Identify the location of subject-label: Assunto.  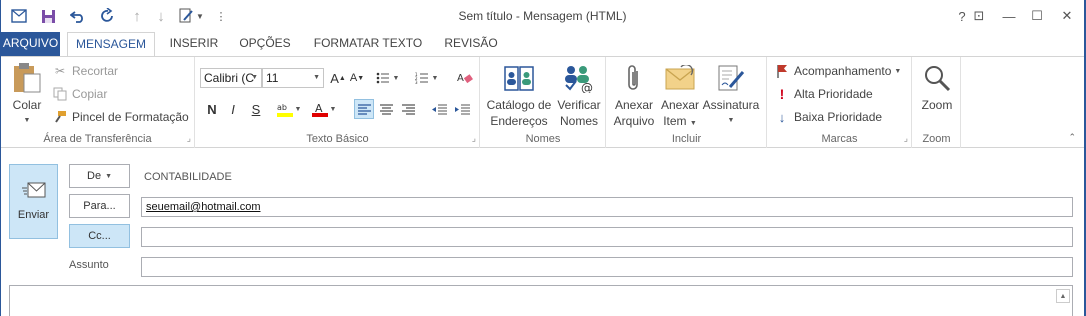
(89, 265).